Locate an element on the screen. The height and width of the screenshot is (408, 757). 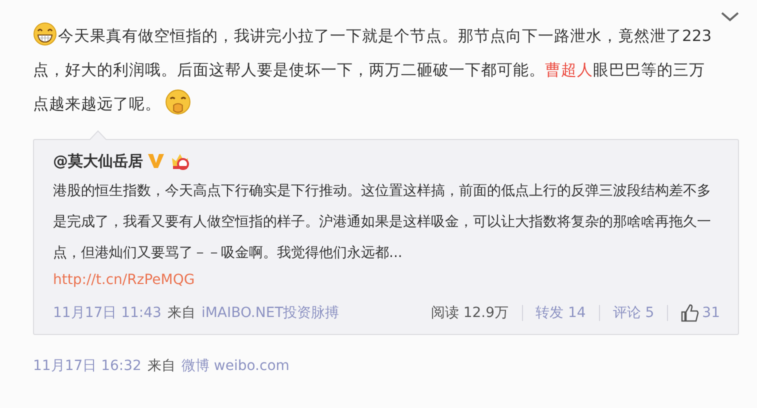
read-count: 阅读 12.9万 is located at coordinates (469, 313).